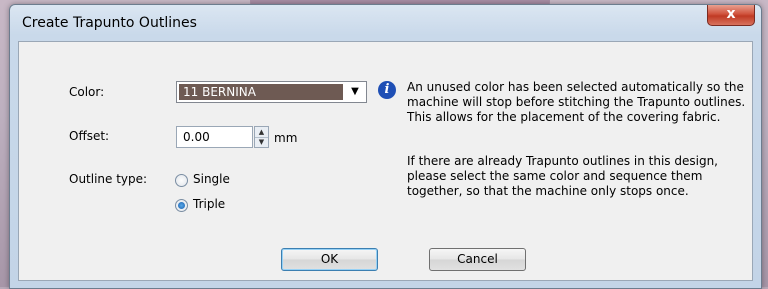  I want to click on color-selected-value: 11 BERNINA, so click(261, 92).